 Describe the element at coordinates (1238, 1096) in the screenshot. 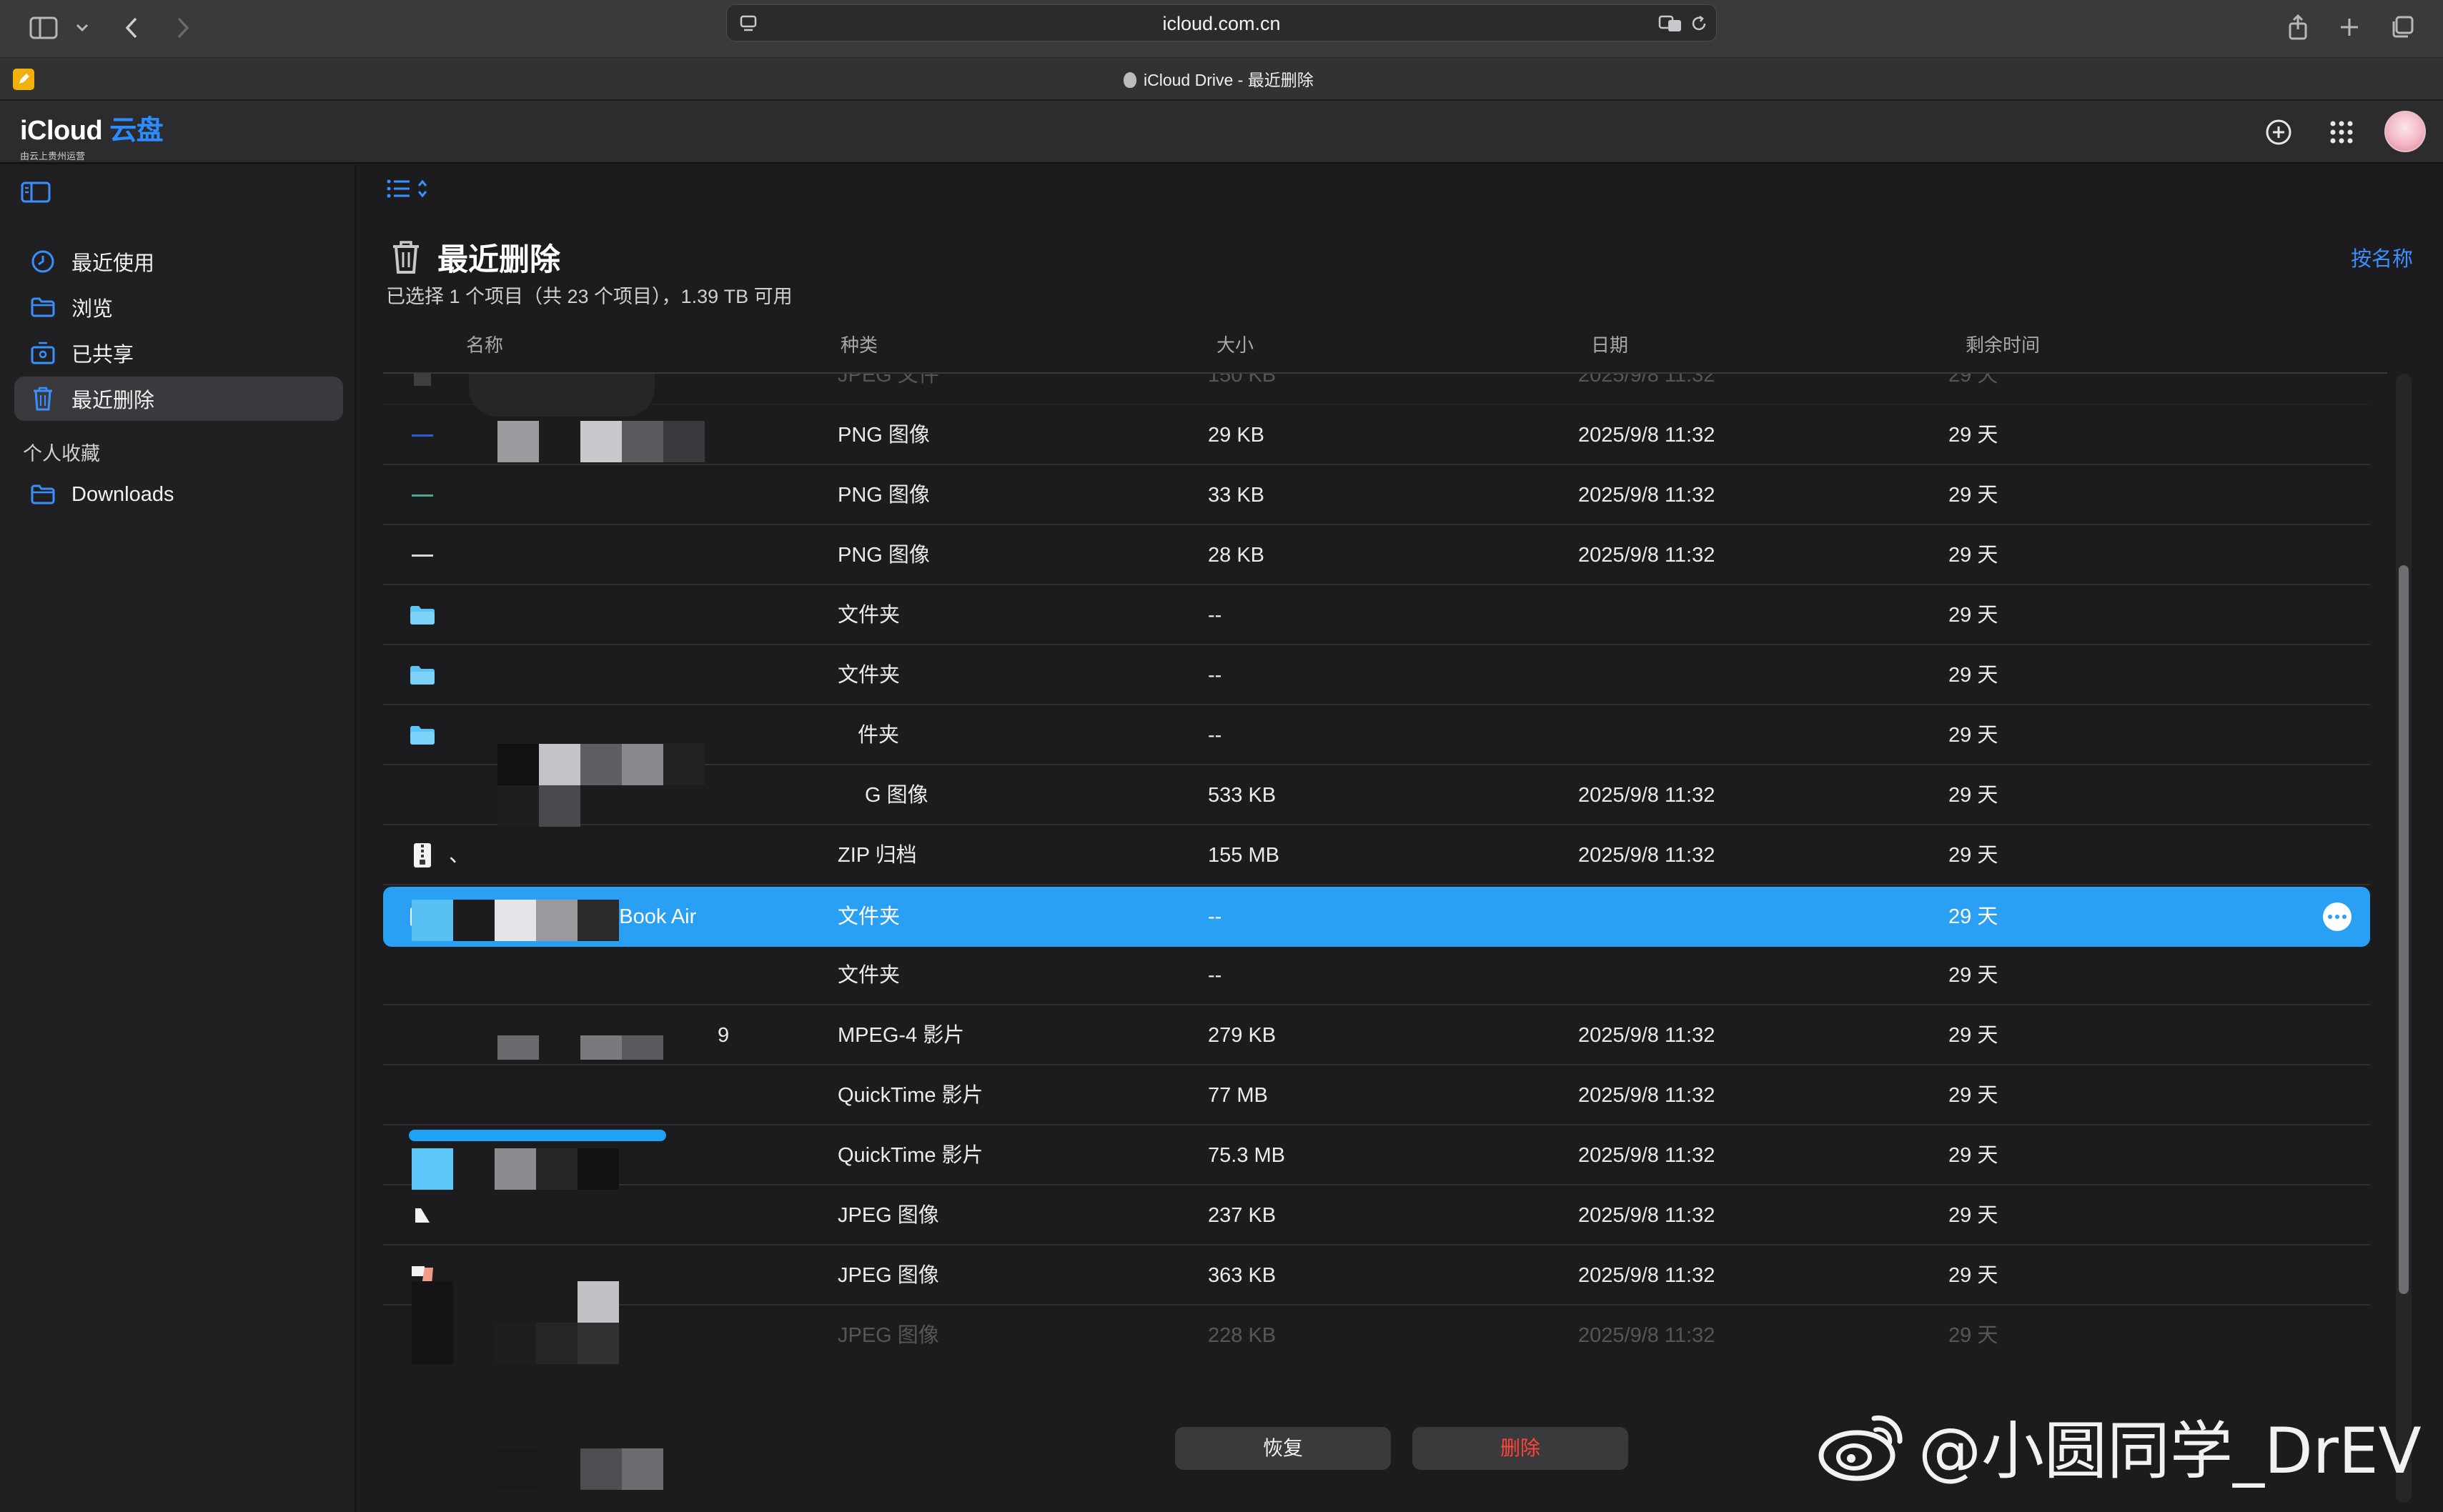

I see `file-size: 77 MB` at that location.